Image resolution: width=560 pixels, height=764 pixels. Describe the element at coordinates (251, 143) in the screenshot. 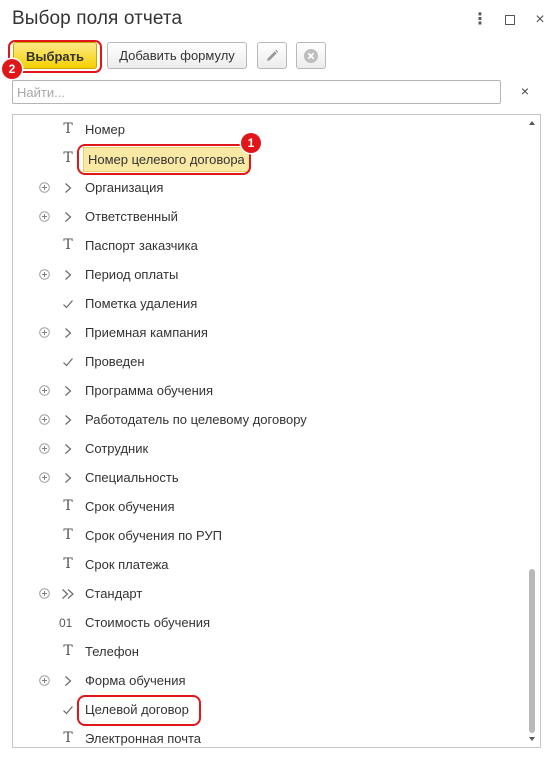

I see `annotation-badge-1: 1` at that location.